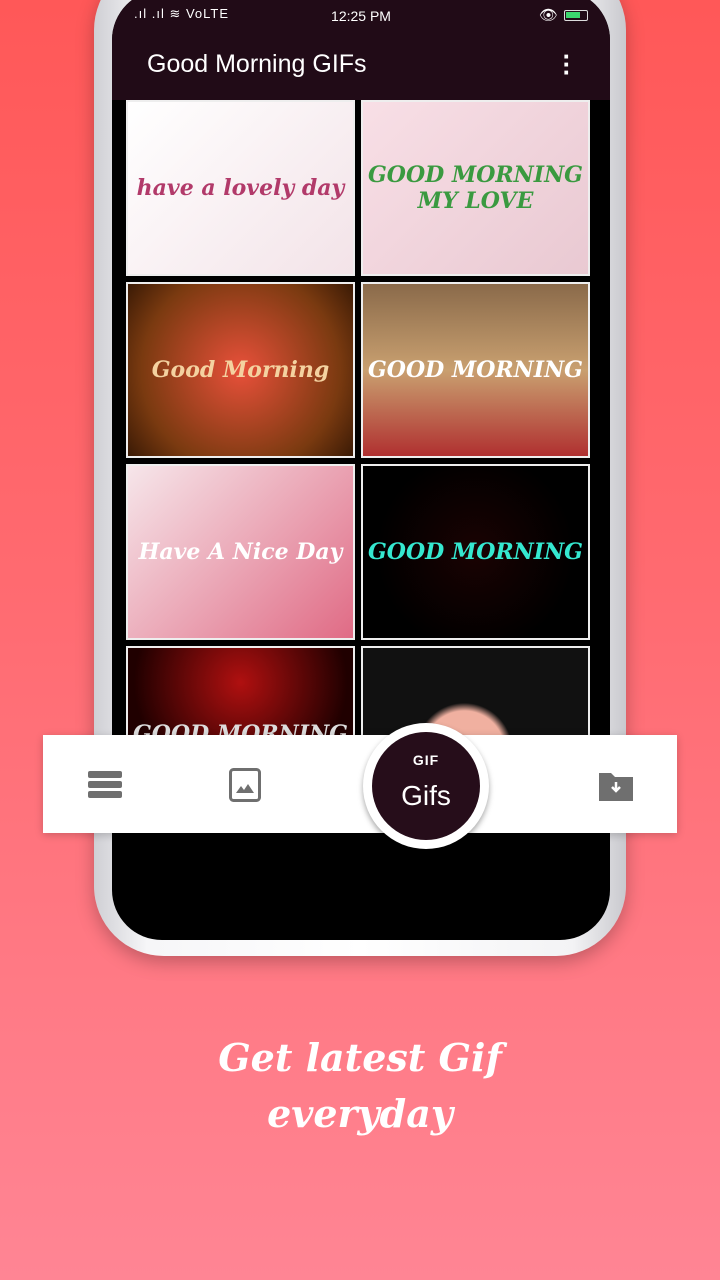  What do you see at coordinates (426, 795) in the screenshot?
I see `gifs-label: Gifs` at bounding box center [426, 795].